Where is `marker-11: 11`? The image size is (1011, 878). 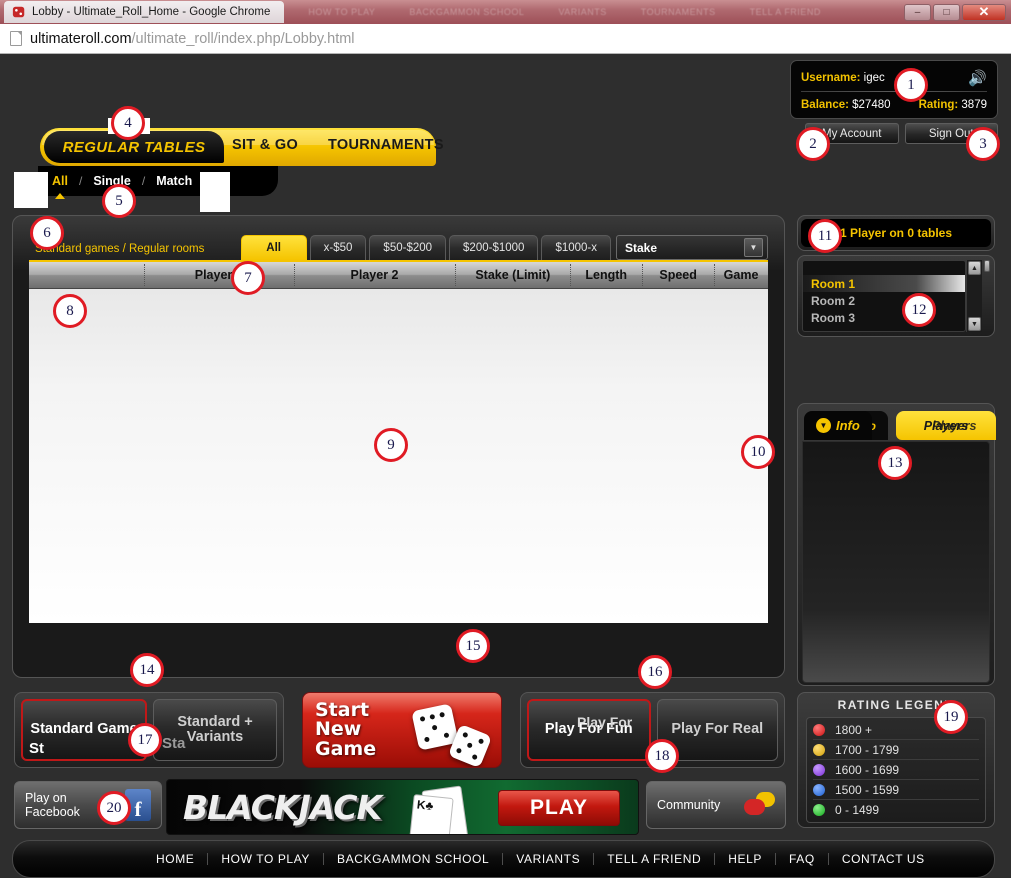 marker-11: 11 is located at coordinates (825, 236).